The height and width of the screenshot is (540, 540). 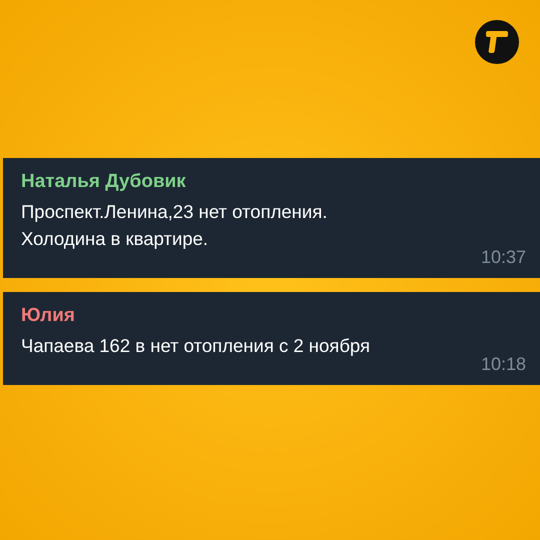 What do you see at coordinates (503, 363) in the screenshot?
I see `message-time: 10:18` at bounding box center [503, 363].